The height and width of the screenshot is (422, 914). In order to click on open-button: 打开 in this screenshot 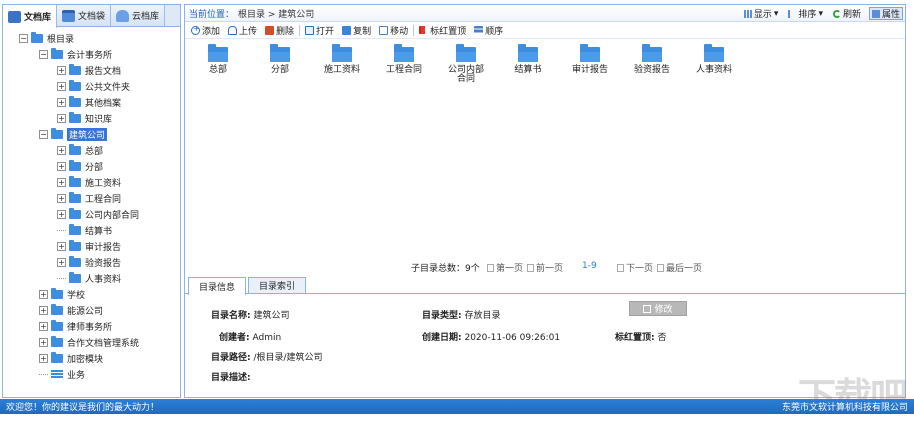, I will do `click(319, 30)`.